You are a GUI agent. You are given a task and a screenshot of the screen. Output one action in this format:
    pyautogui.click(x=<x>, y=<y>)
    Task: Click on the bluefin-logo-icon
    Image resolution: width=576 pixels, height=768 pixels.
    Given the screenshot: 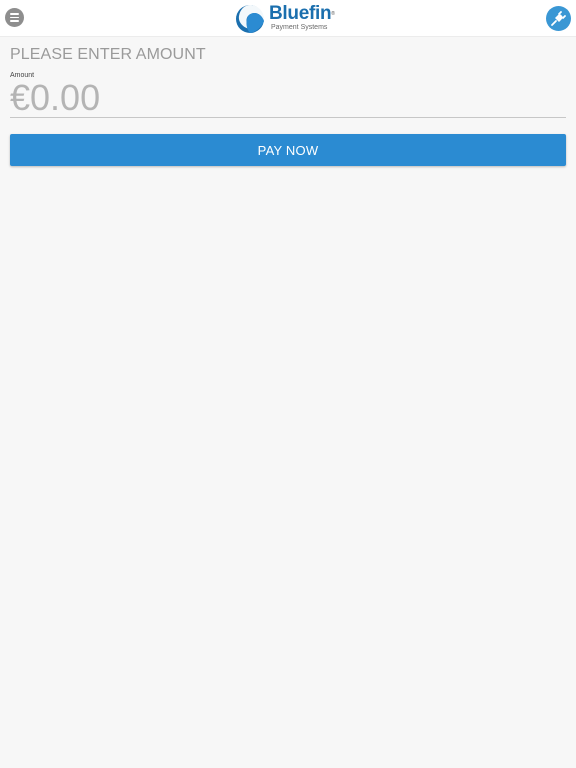 What is the action you would take?
    pyautogui.click(x=250, y=19)
    